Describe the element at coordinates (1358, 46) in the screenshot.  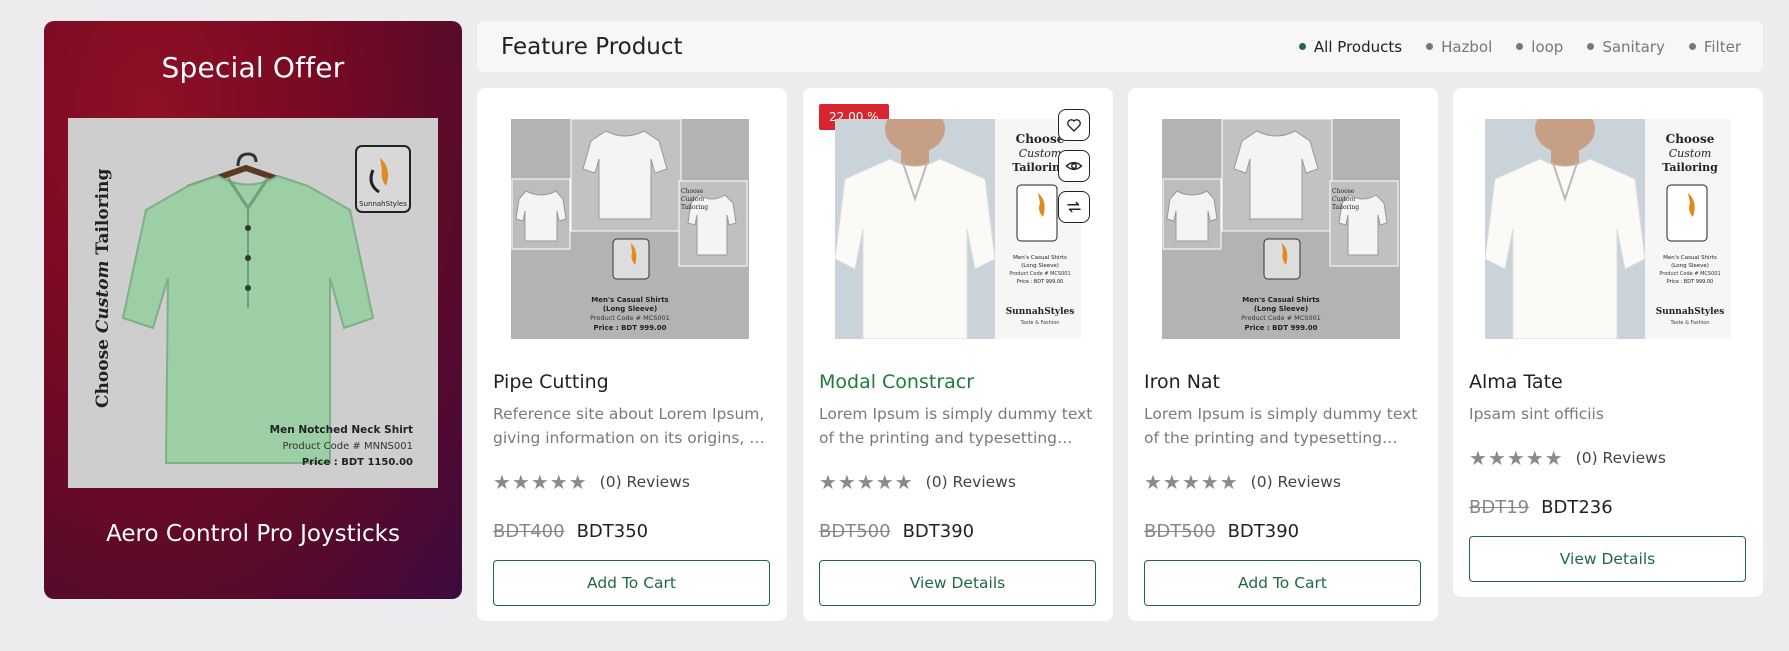
I see `tab-label: All Products` at that location.